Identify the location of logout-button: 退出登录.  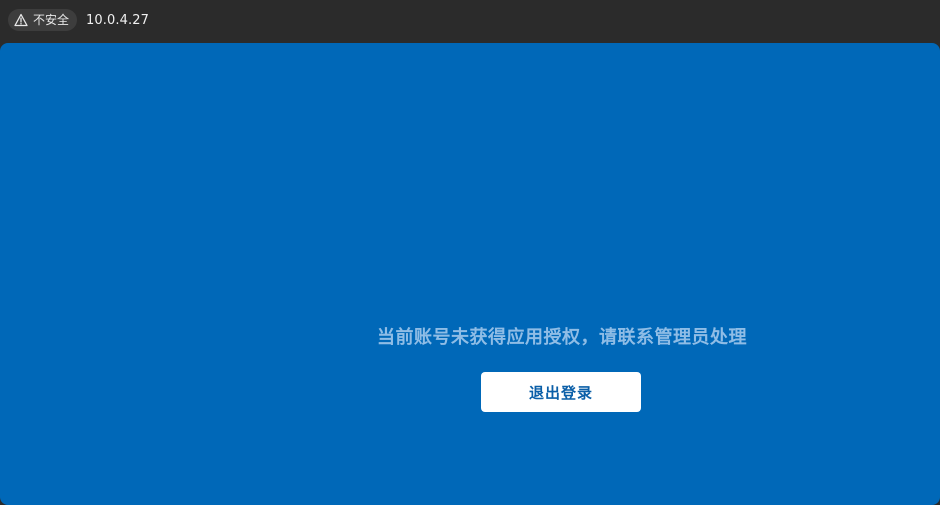
(561, 392).